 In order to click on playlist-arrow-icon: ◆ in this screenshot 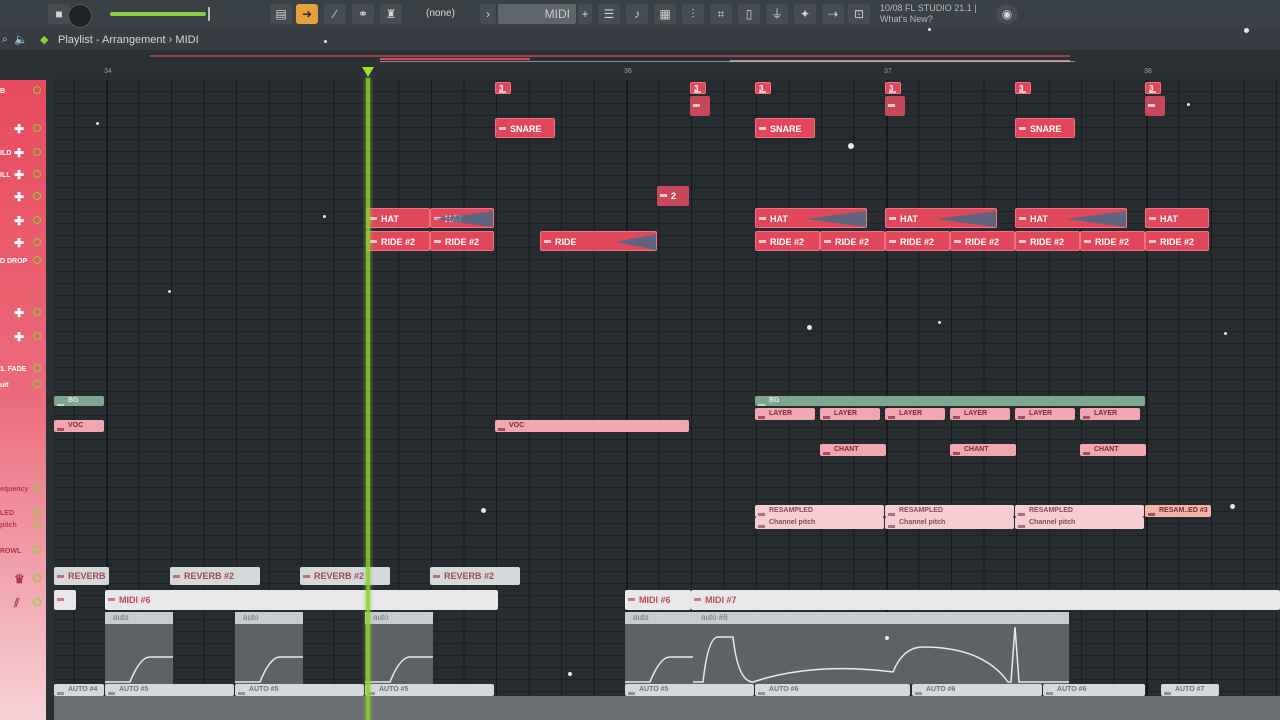, I will do `click(44, 39)`.